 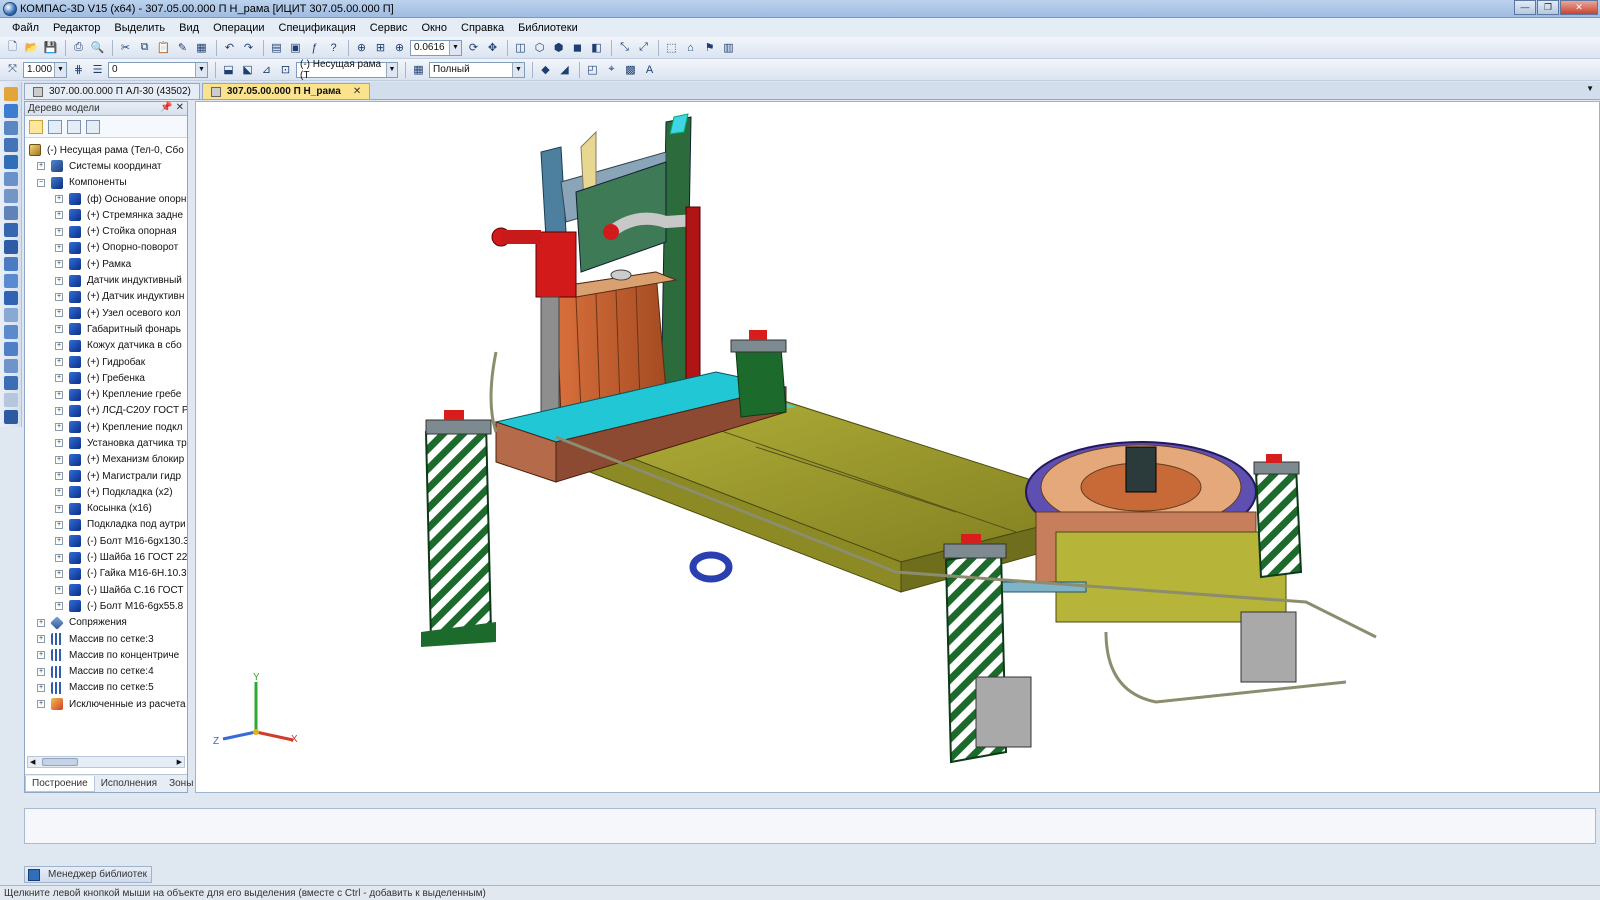 What do you see at coordinates (106, 476) in the screenshot?
I see `tree-item: + (+) Магистрали гидр` at bounding box center [106, 476].